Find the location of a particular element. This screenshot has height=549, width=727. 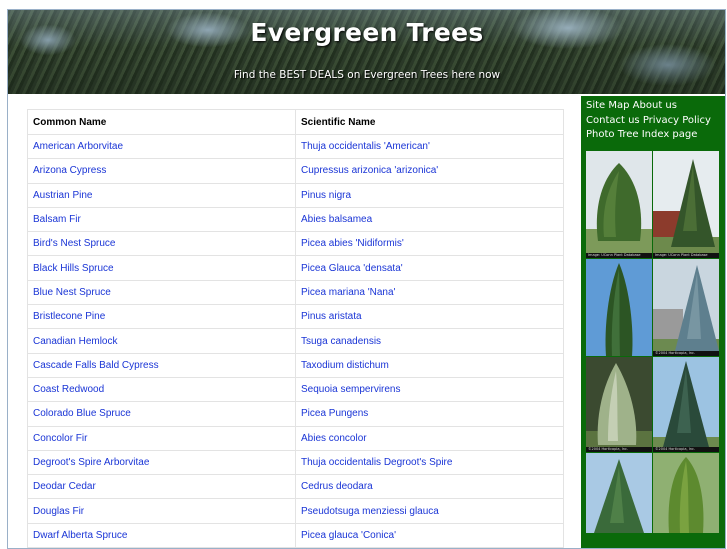

table-row: Douglas Fir Pseudotsuga menziessi glauca is located at coordinates (295, 511).